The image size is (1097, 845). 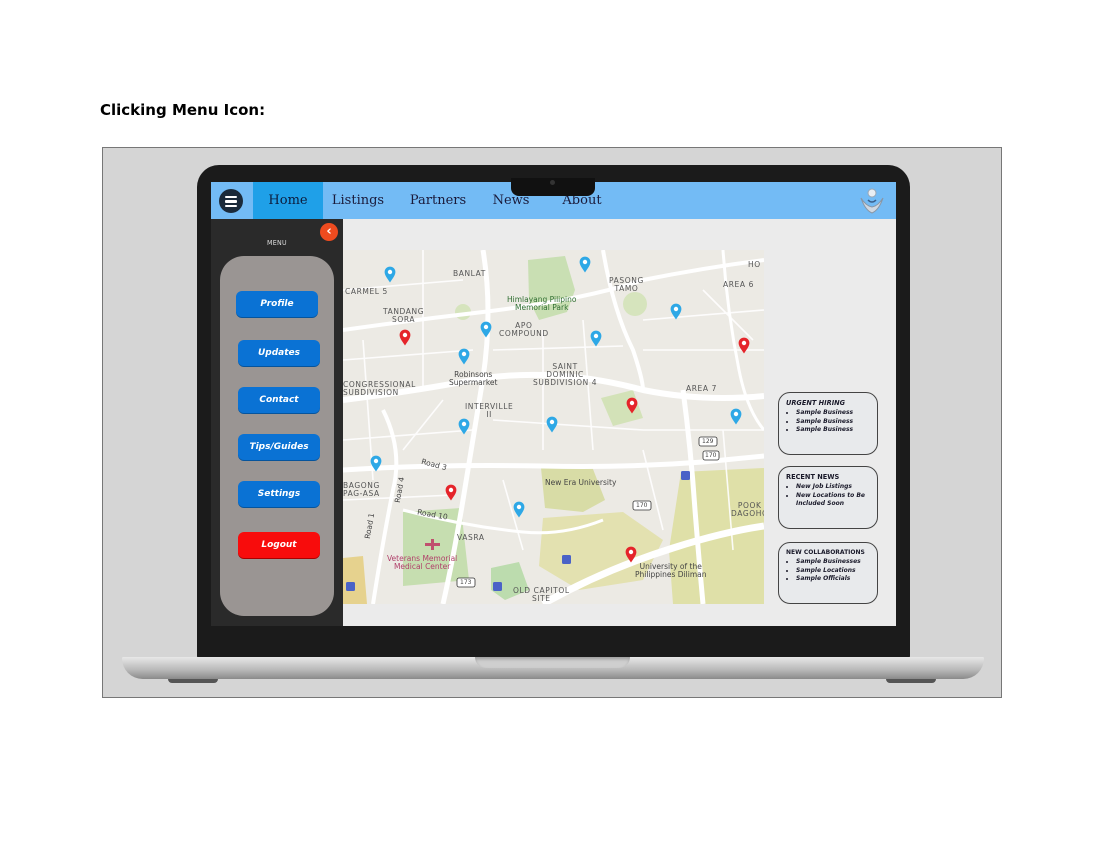 I want to click on tab-partners: Partners, so click(x=438, y=200).